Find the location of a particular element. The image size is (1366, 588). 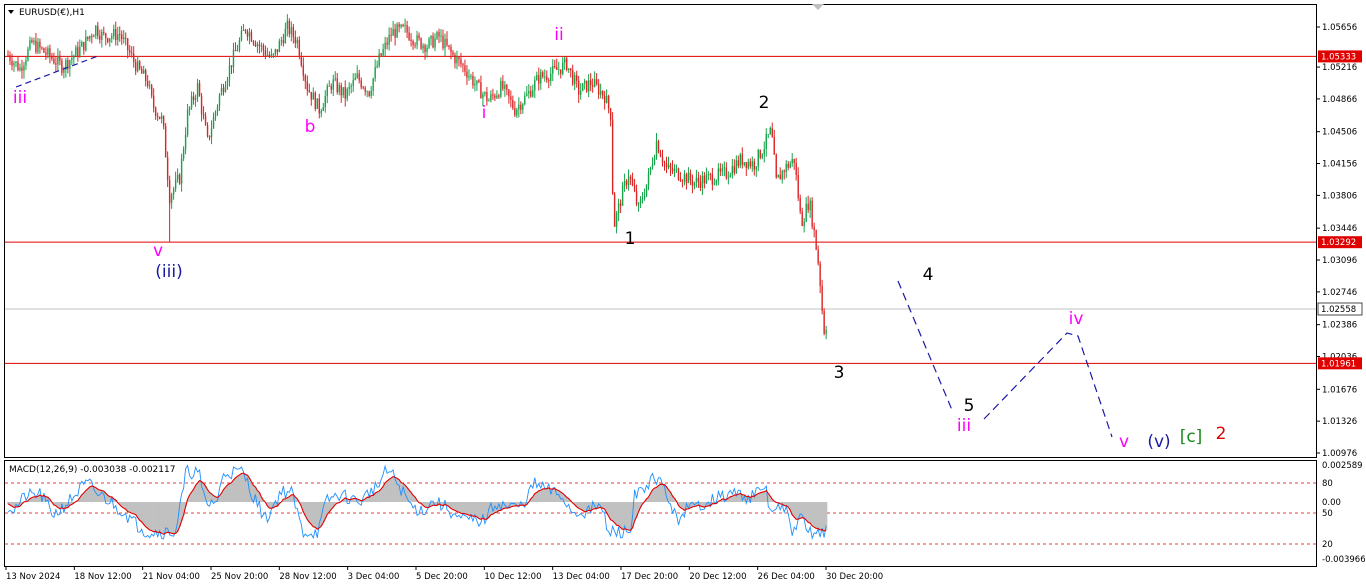

price-tick-label: 1.03096 is located at coordinates (1339, 261).